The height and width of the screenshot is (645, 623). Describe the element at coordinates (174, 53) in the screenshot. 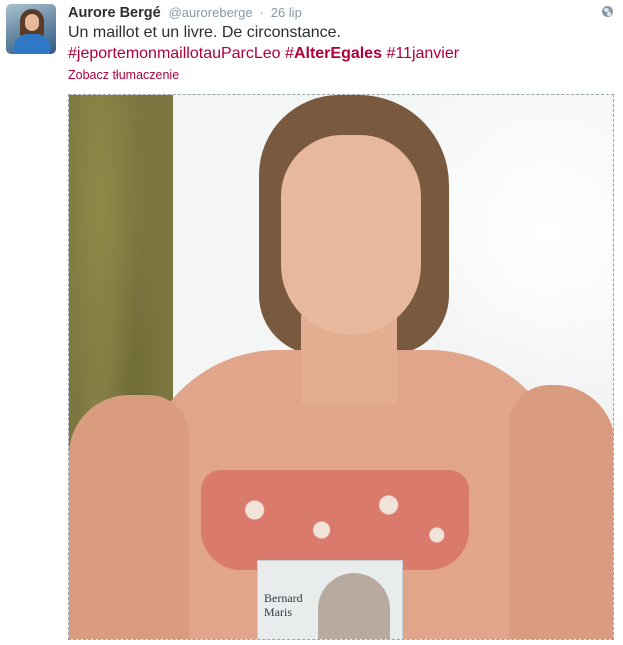

I see `hashtag-link: #jeportemonmaillotauParcLeo` at that location.